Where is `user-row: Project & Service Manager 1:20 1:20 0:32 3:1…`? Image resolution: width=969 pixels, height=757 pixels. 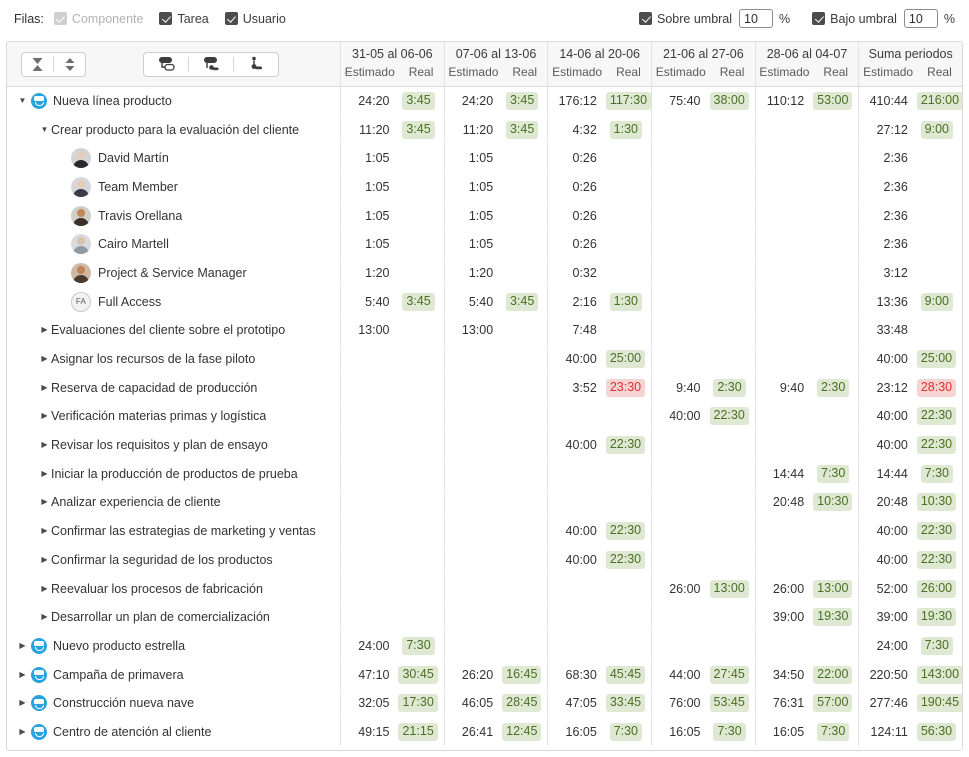 user-row: Project & Service Manager 1:20 1:20 0:32 3:1… is located at coordinates (484, 273).